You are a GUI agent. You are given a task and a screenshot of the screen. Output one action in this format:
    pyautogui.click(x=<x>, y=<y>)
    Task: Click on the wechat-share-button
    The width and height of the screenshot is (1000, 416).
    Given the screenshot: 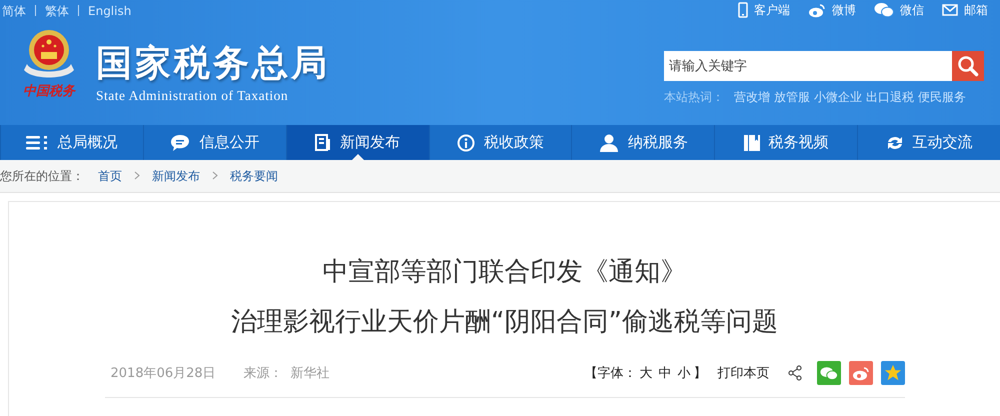 What is the action you would take?
    pyautogui.click(x=828, y=373)
    